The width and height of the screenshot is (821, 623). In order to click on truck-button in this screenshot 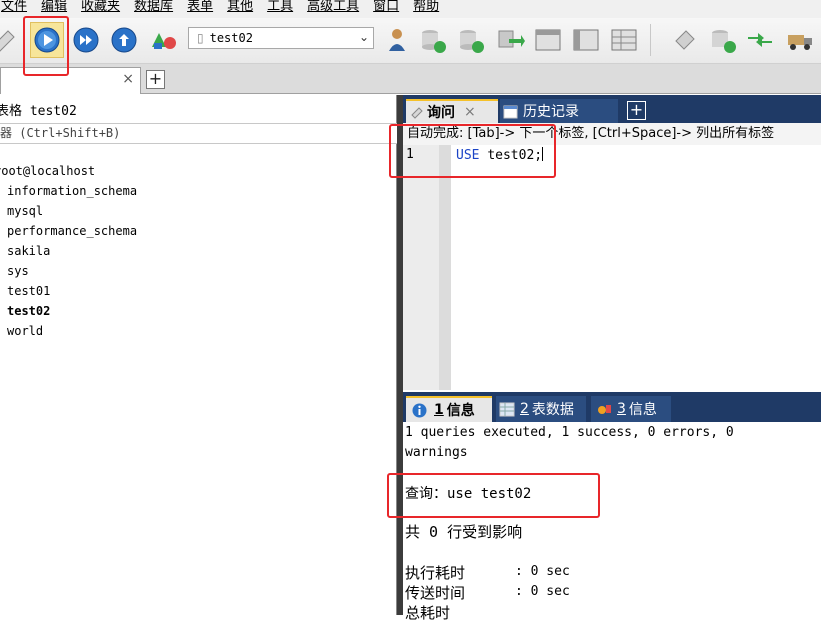, I will do `click(801, 40)`.